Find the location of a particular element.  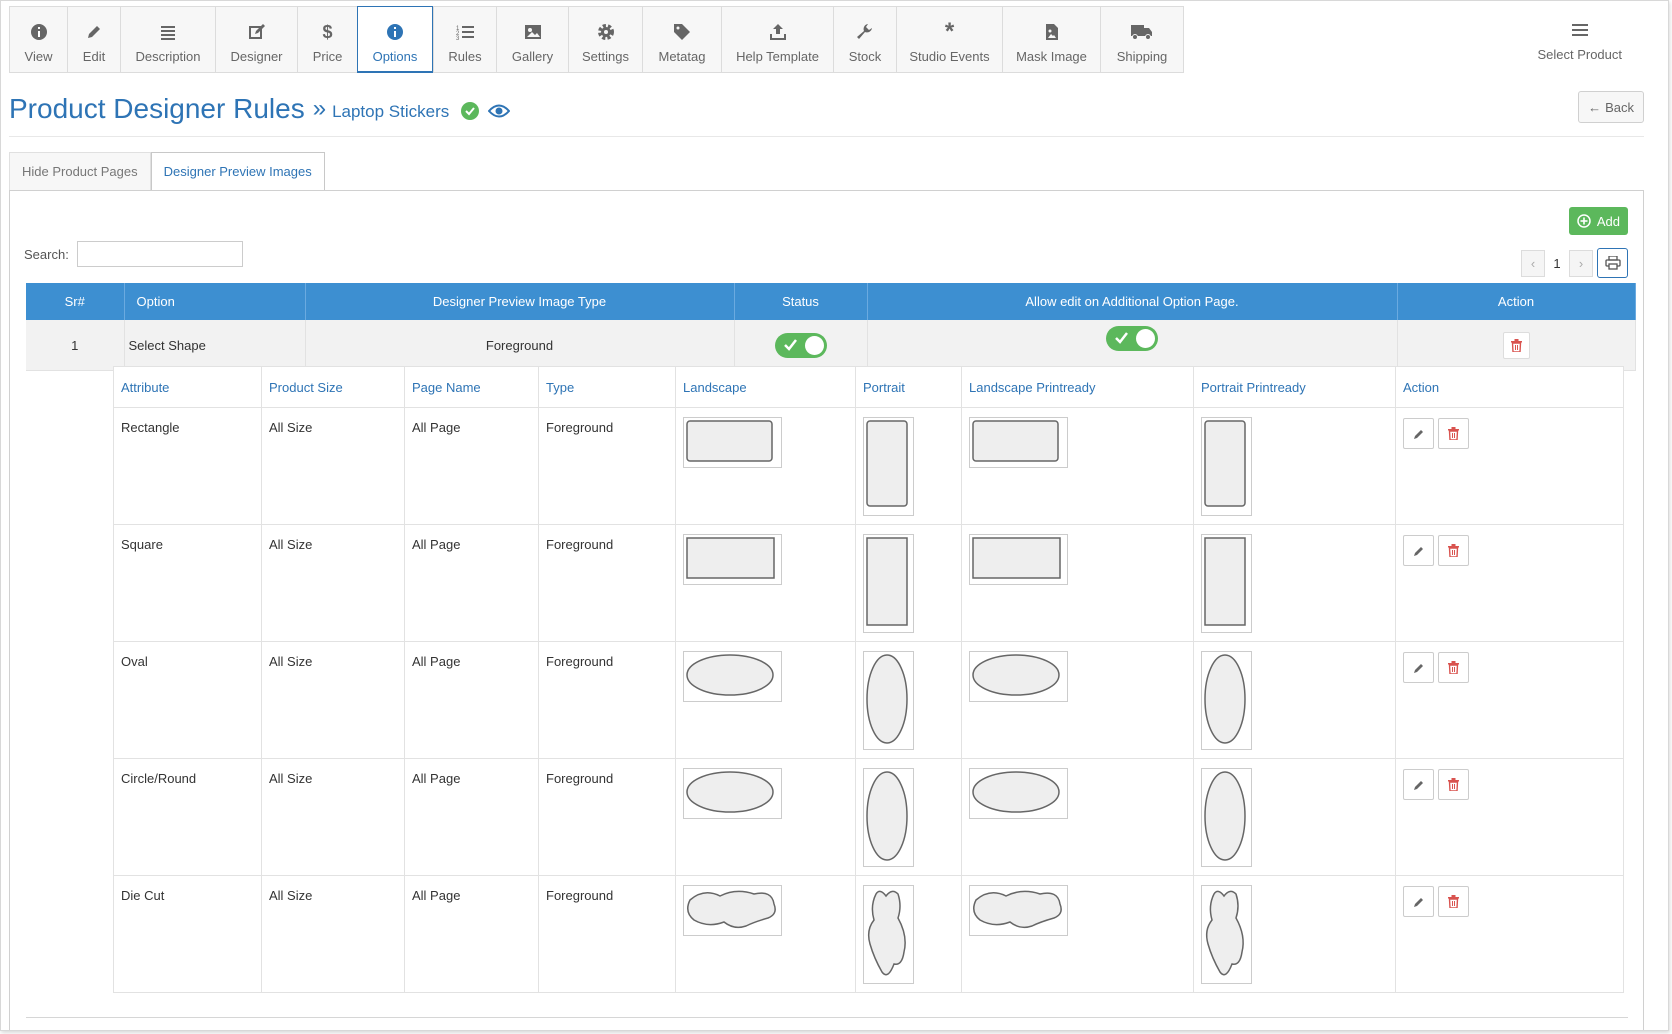

column-header: Option is located at coordinates (215, 301).